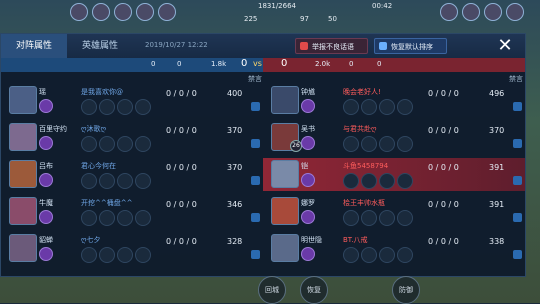  What do you see at coordinates (107, 203) in the screenshot?
I see `player-game-name: 开挖^^桶盘^^` at bounding box center [107, 203].